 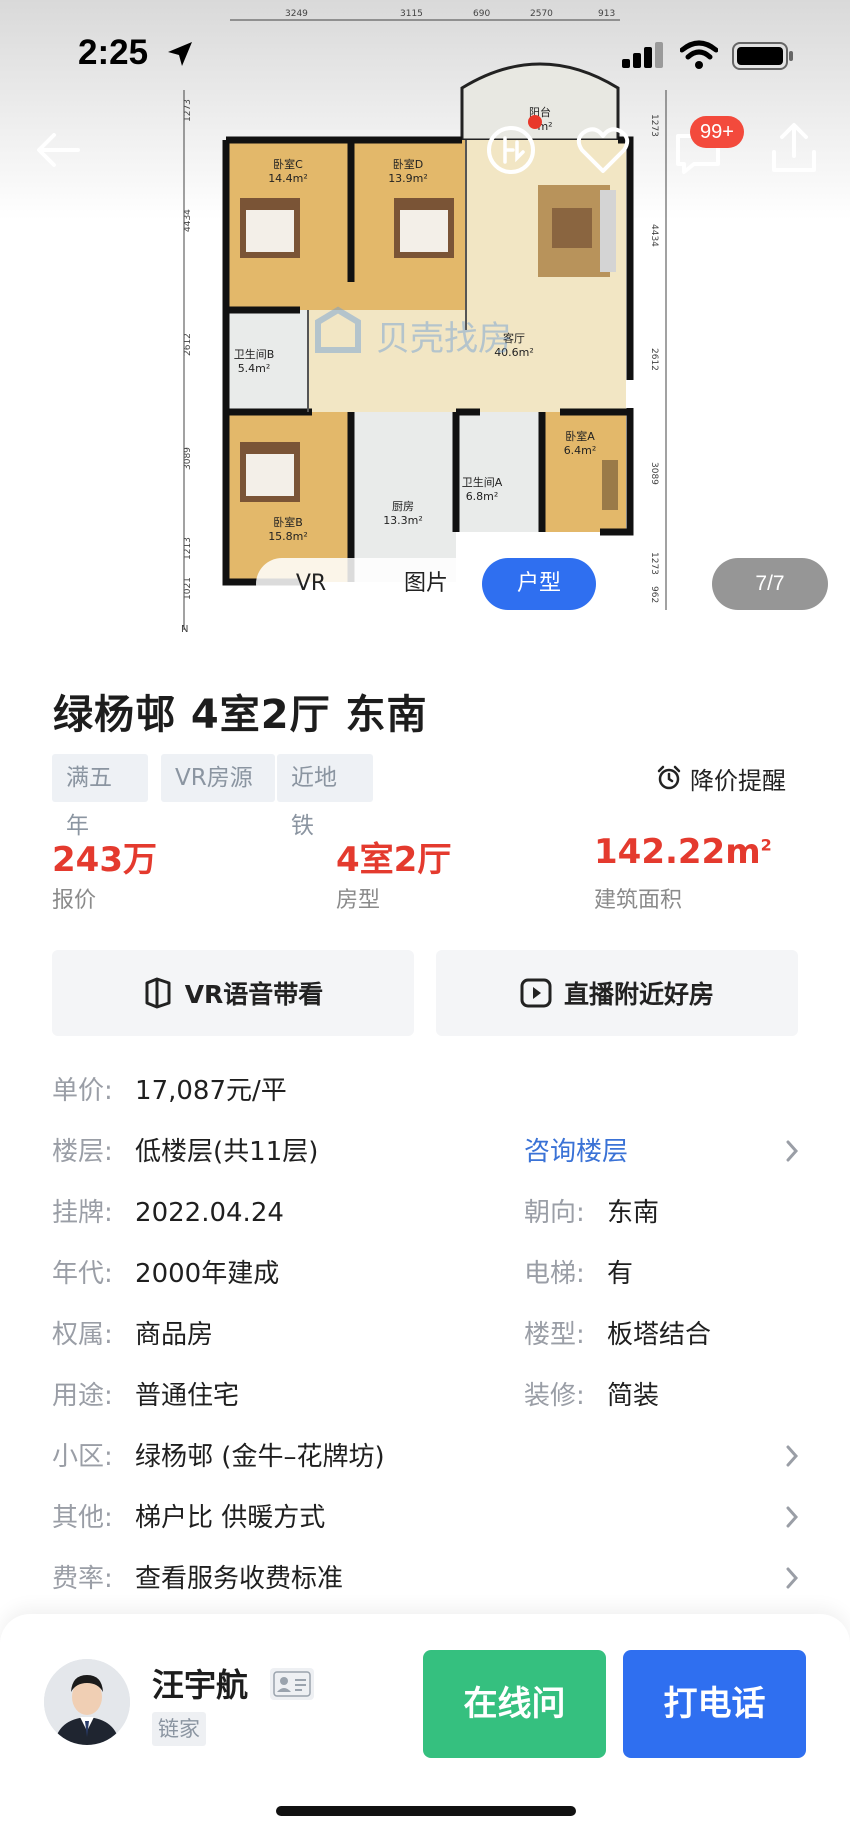 What do you see at coordinates (288, 164) in the screenshot?
I see `room-label: 卧室C` at bounding box center [288, 164].